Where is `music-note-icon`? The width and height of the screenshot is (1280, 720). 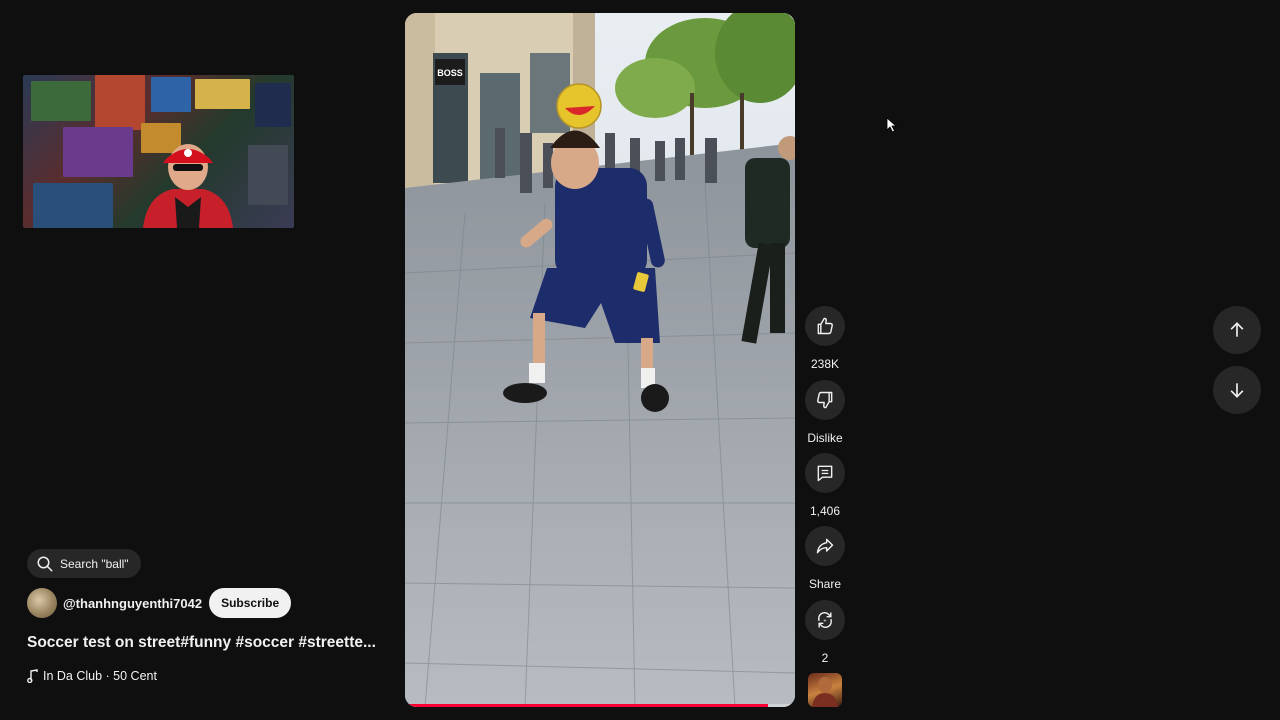 music-note-icon is located at coordinates (32, 676).